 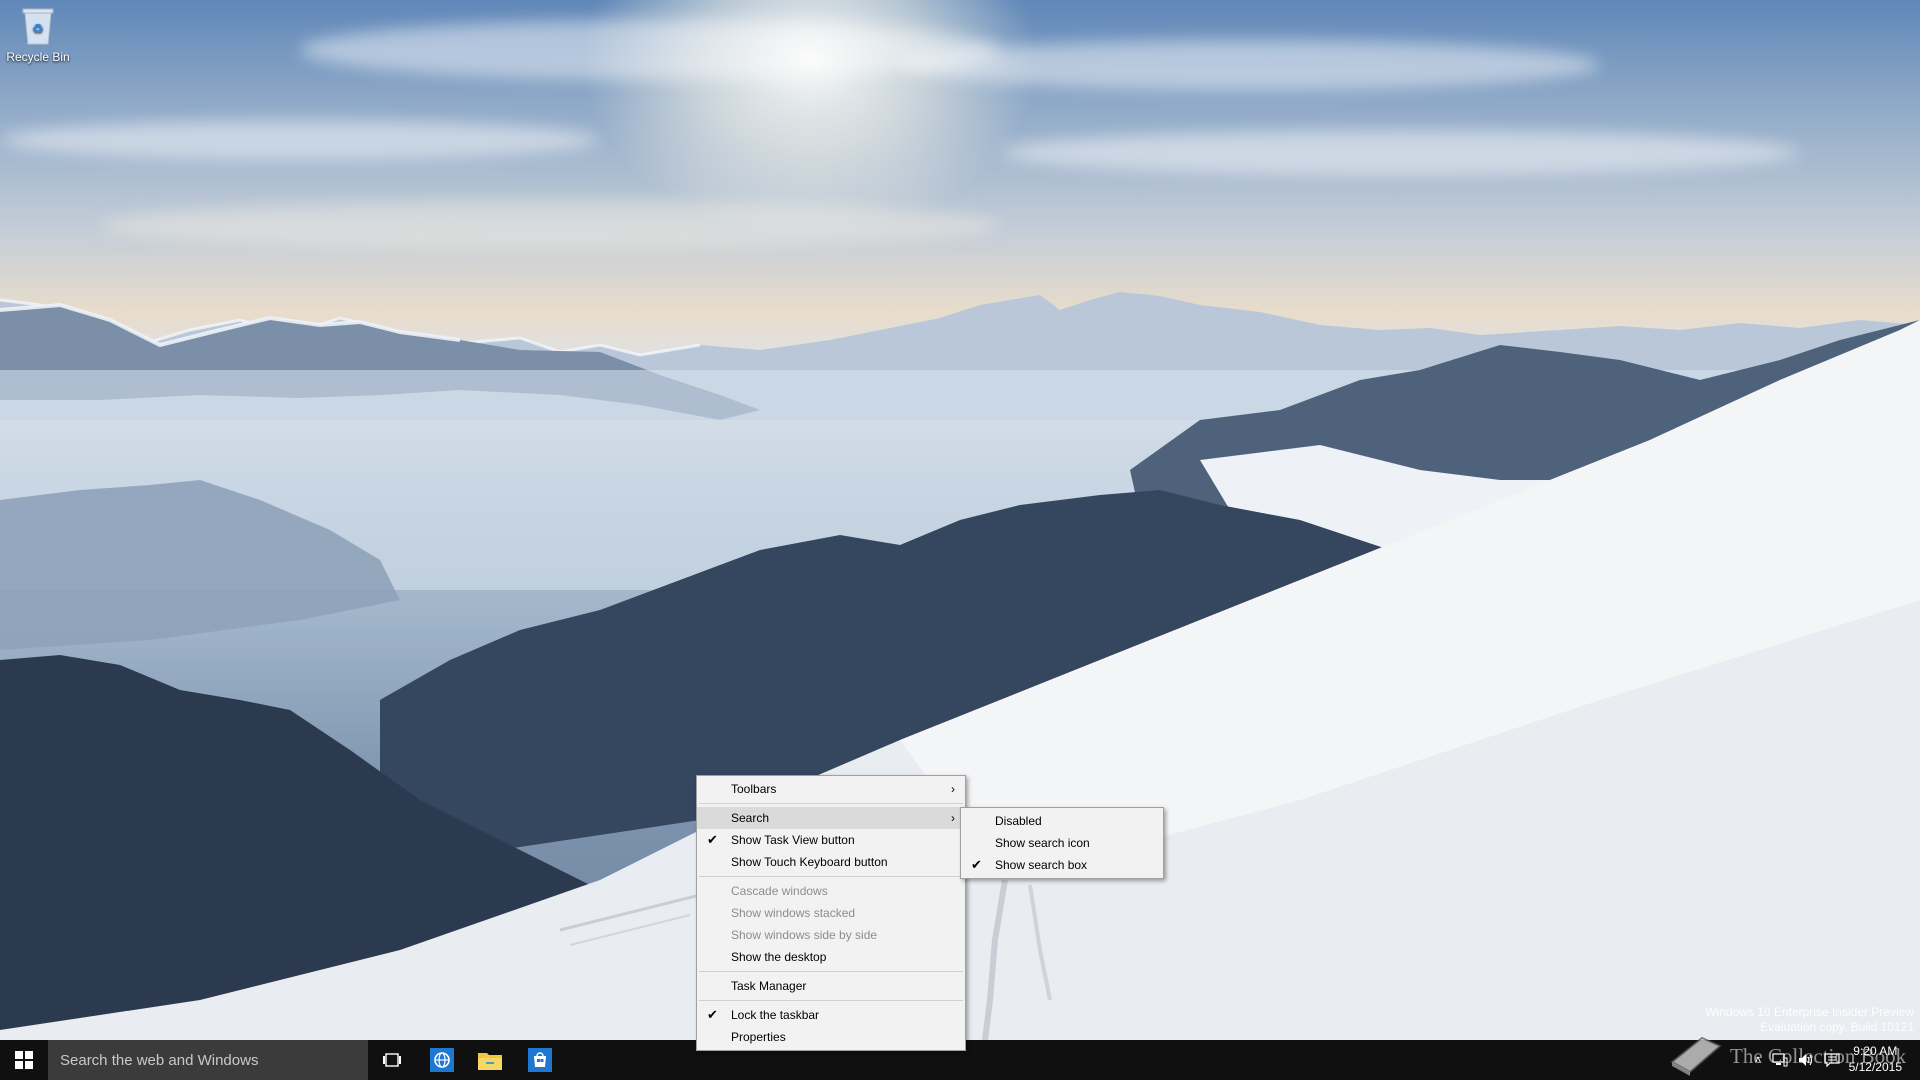 What do you see at coordinates (1062, 821) in the screenshot?
I see `submenu-item-disabled: Disabled` at bounding box center [1062, 821].